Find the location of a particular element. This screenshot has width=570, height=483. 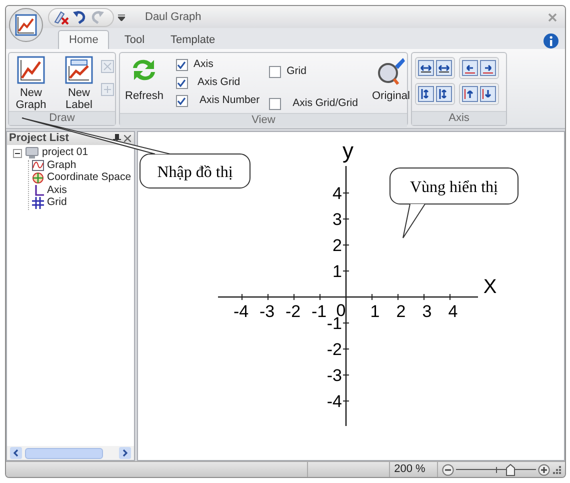

ribbon-button: New Label is located at coordinates (79, 83).